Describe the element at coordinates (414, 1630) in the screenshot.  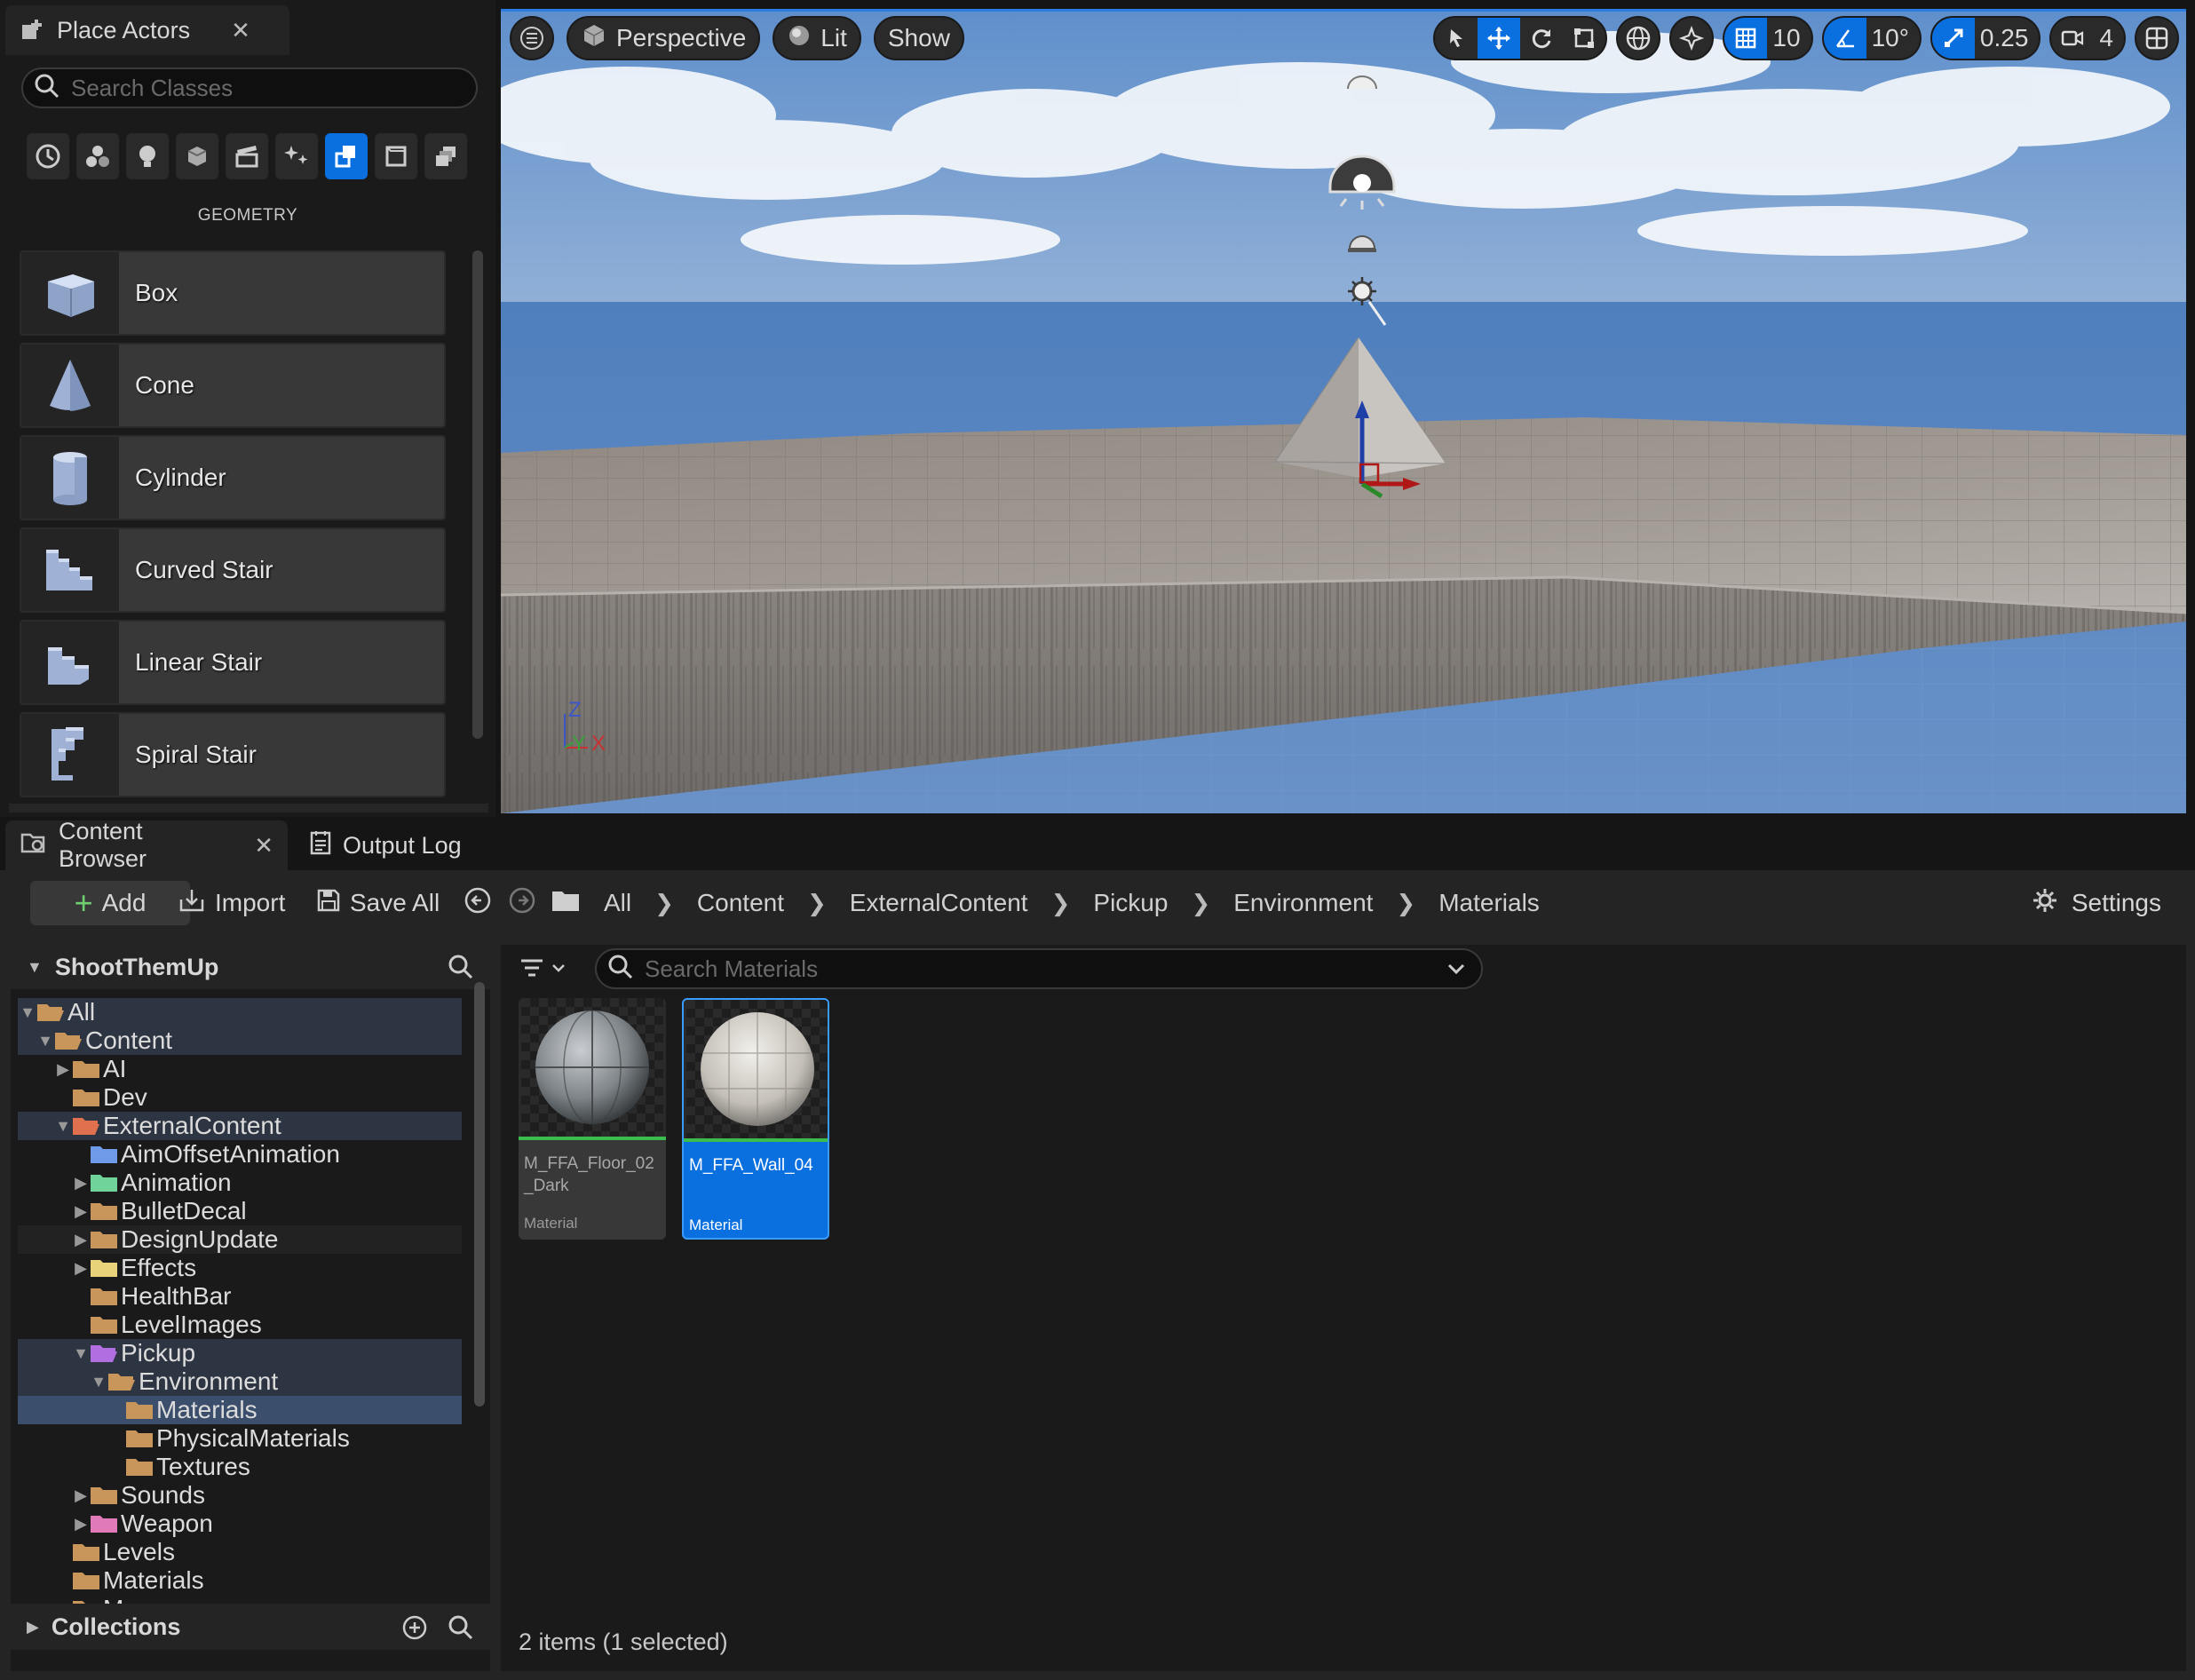
I see `add-collection-icon` at that location.